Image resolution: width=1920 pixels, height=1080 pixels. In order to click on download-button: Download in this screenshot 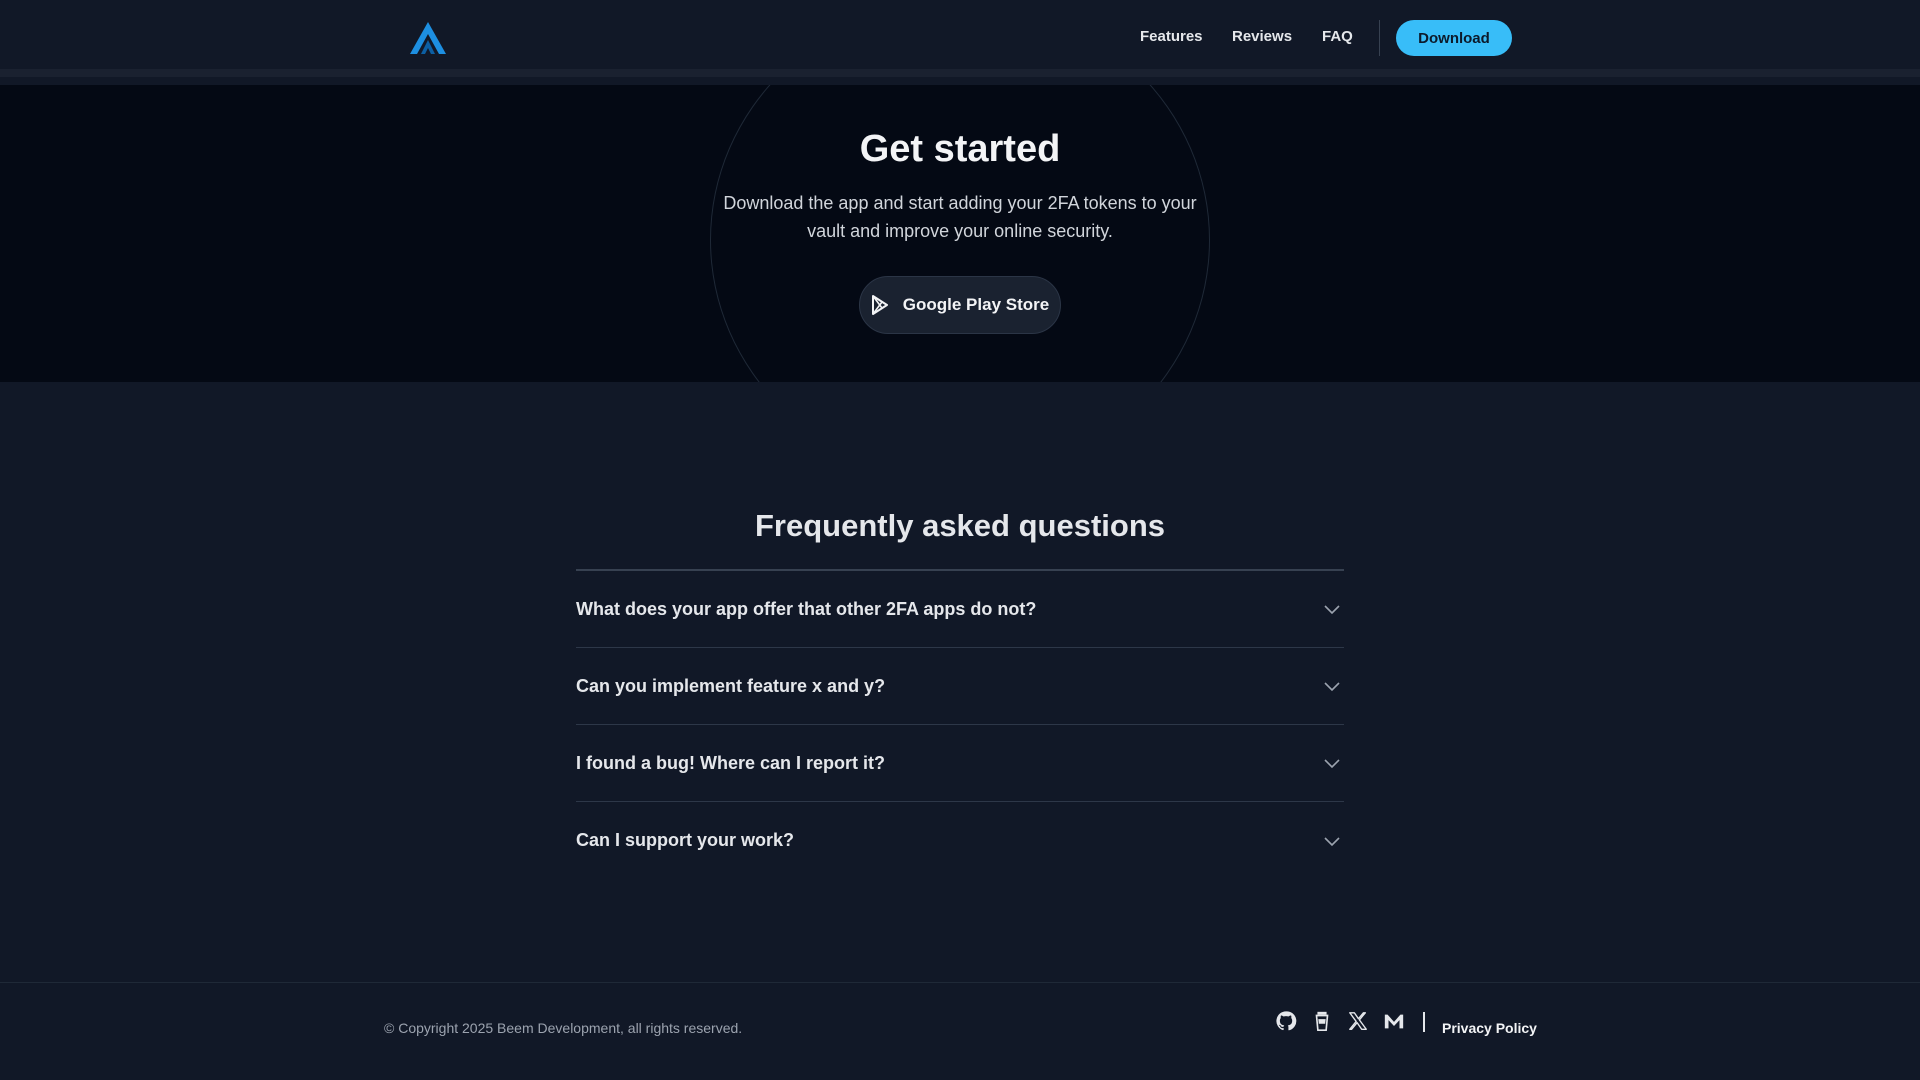, I will do `click(1454, 38)`.